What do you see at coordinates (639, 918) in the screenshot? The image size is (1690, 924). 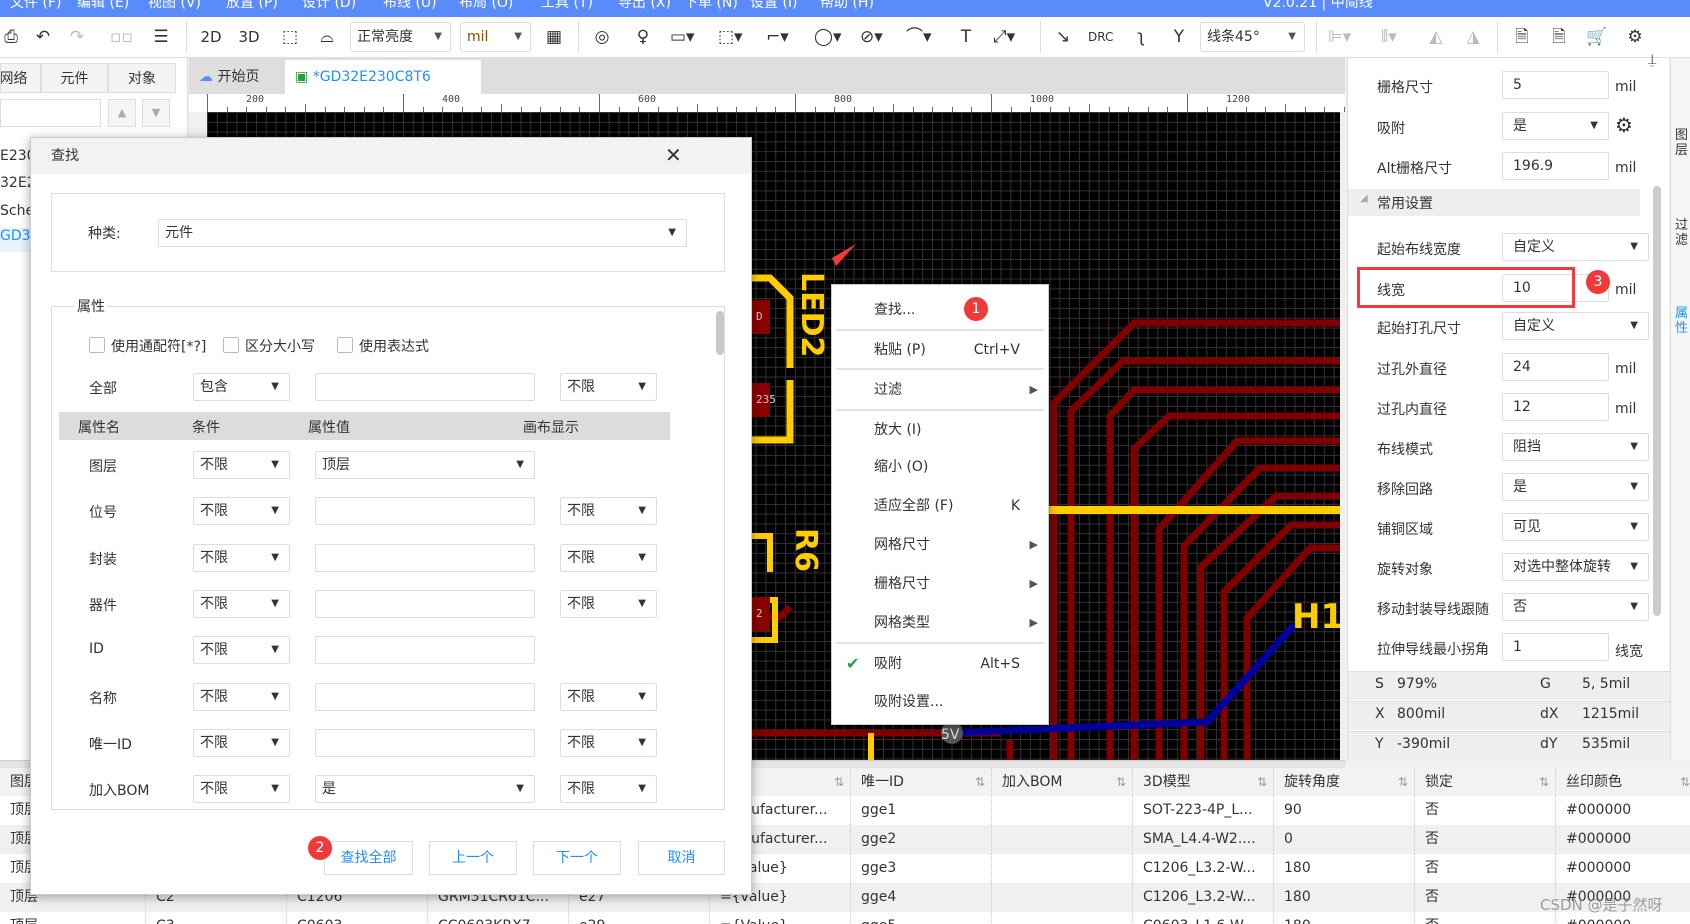 I see `table-cell: e29` at bounding box center [639, 918].